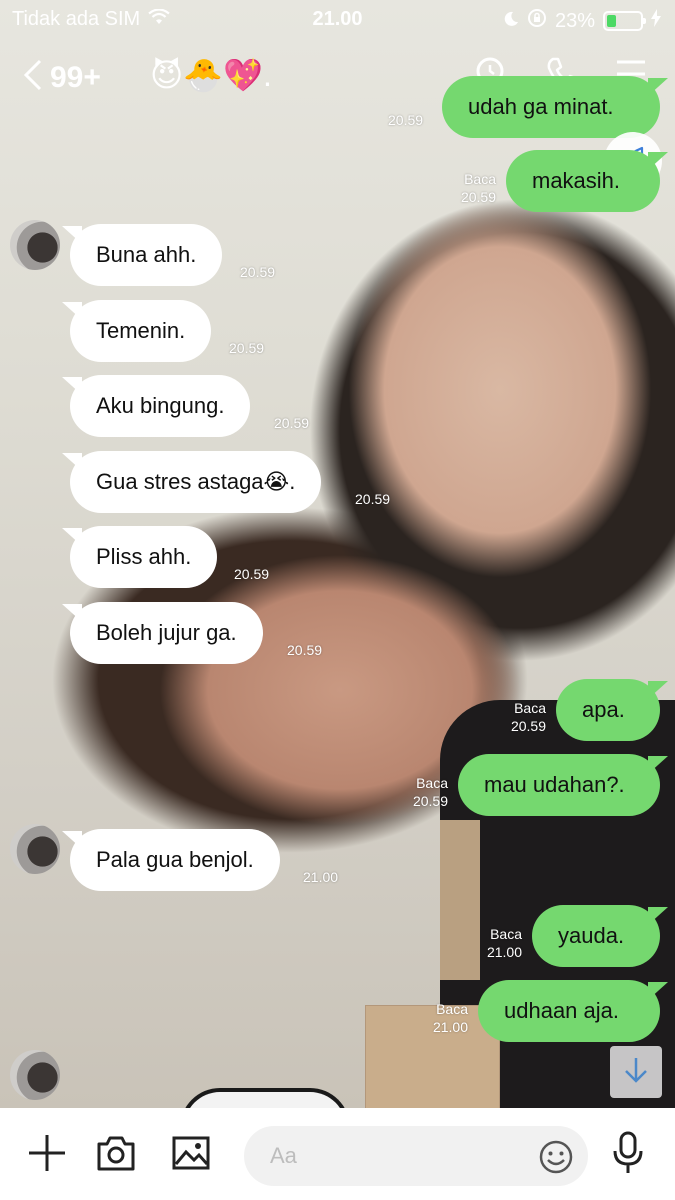 The image size is (675, 1200). I want to click on message-bubble-incoming: Pliss ahh., so click(144, 557).